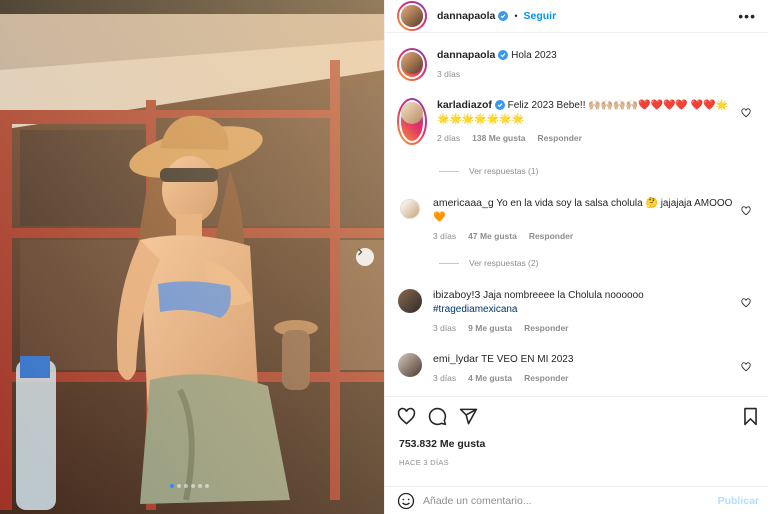  Describe the element at coordinates (437, 416) in the screenshot. I see `comment-icon` at that location.